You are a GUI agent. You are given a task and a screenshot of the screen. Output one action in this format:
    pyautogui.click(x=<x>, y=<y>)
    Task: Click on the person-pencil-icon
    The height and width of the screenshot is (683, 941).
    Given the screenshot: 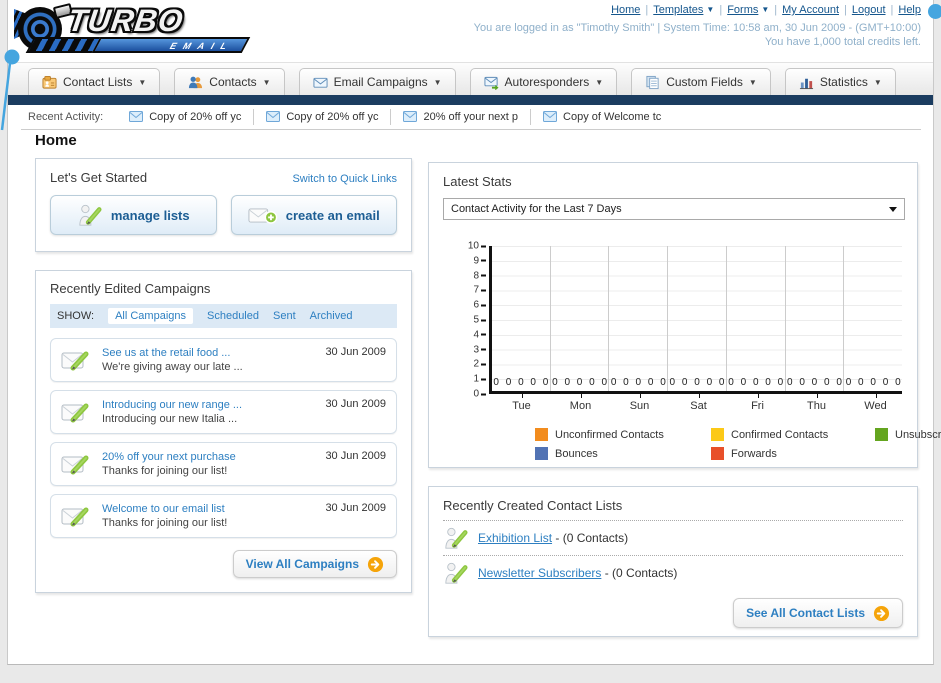 What is the action you would take?
    pyautogui.click(x=456, y=538)
    